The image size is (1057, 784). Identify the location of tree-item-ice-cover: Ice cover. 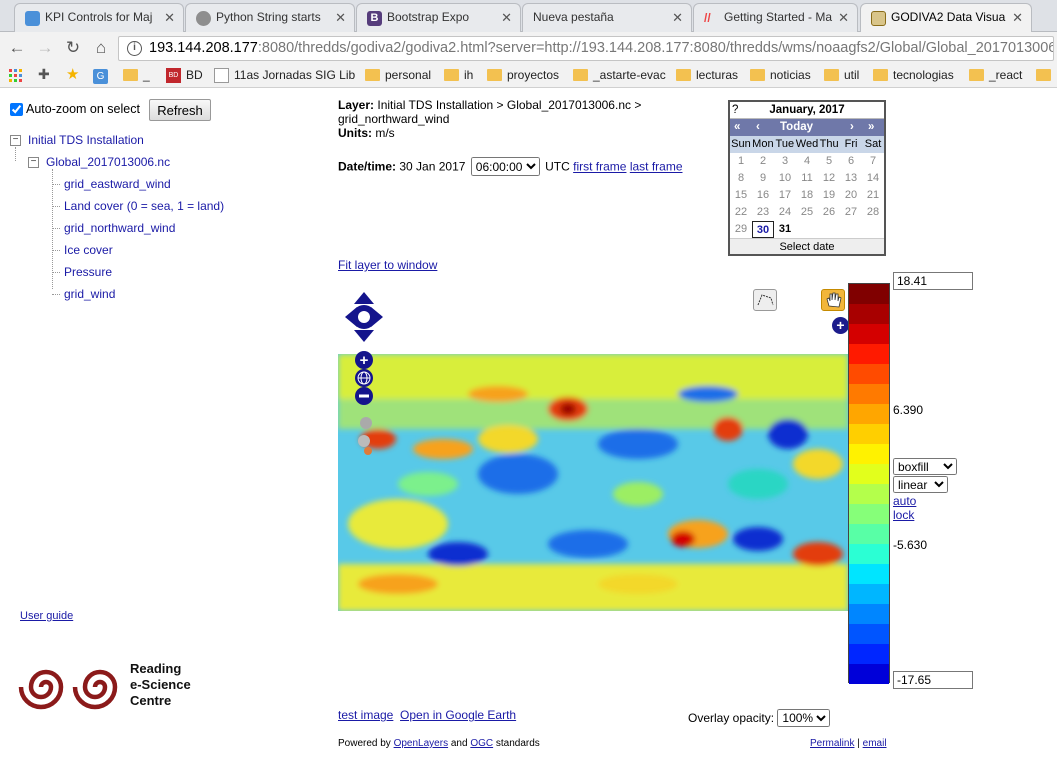
(88, 250).